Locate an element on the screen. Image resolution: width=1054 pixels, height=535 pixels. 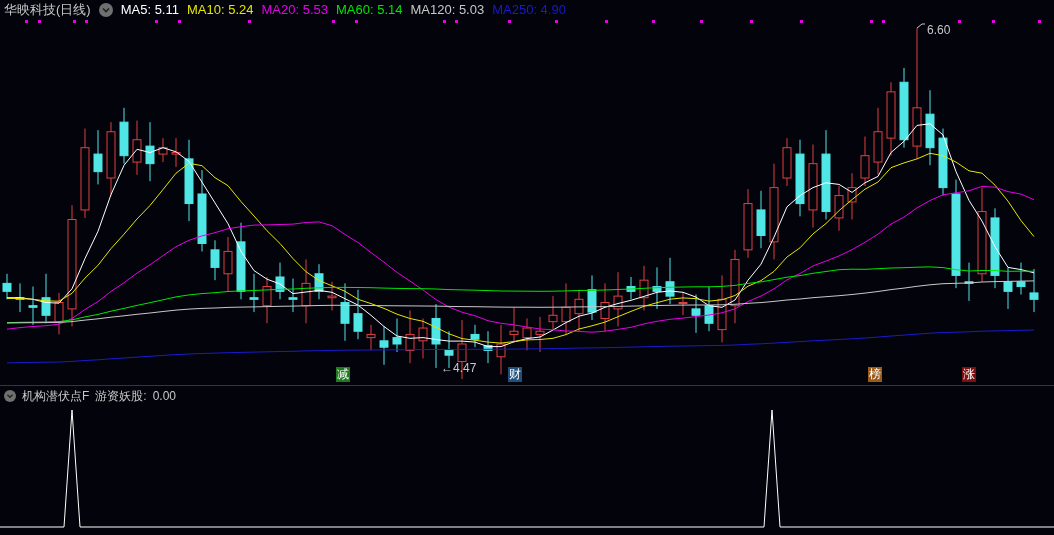
event-marker: 榜 is located at coordinates (875, 374).